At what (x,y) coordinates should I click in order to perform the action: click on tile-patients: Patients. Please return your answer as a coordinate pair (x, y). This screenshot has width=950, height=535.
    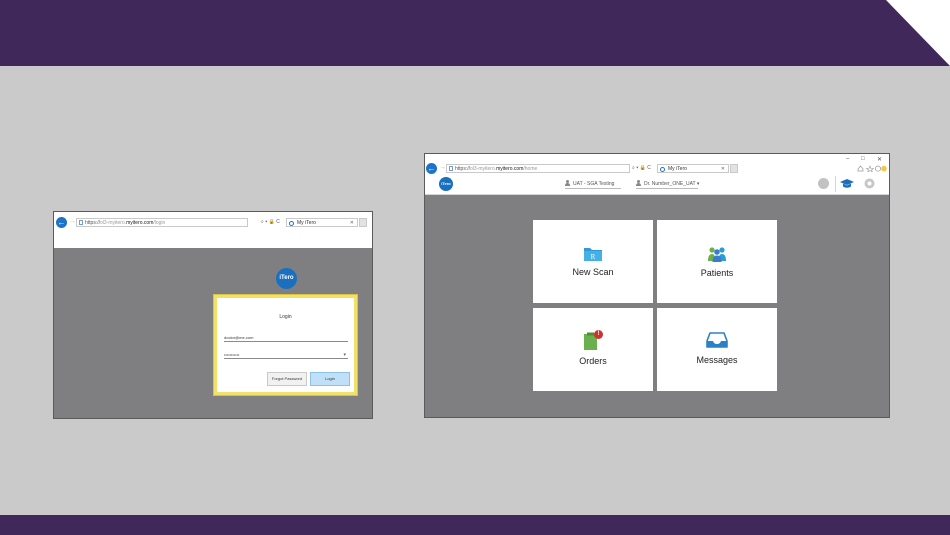
    Looking at the image, I should click on (717, 261).